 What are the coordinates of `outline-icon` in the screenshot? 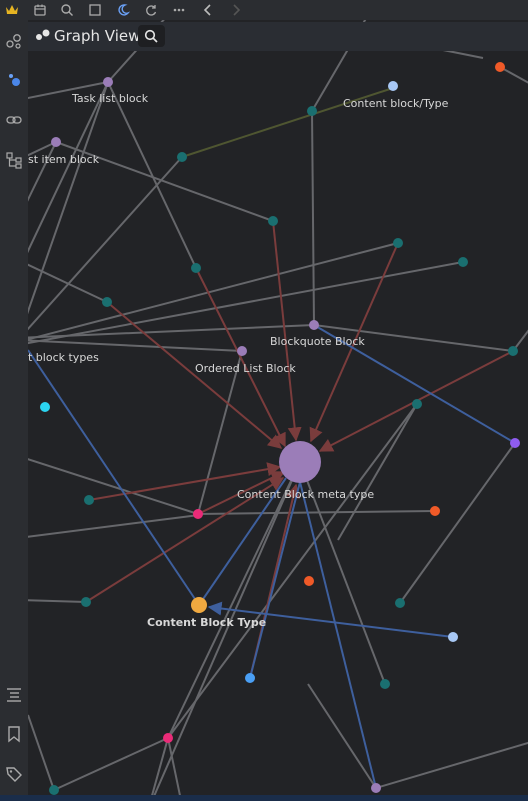 It's located at (14, 694).